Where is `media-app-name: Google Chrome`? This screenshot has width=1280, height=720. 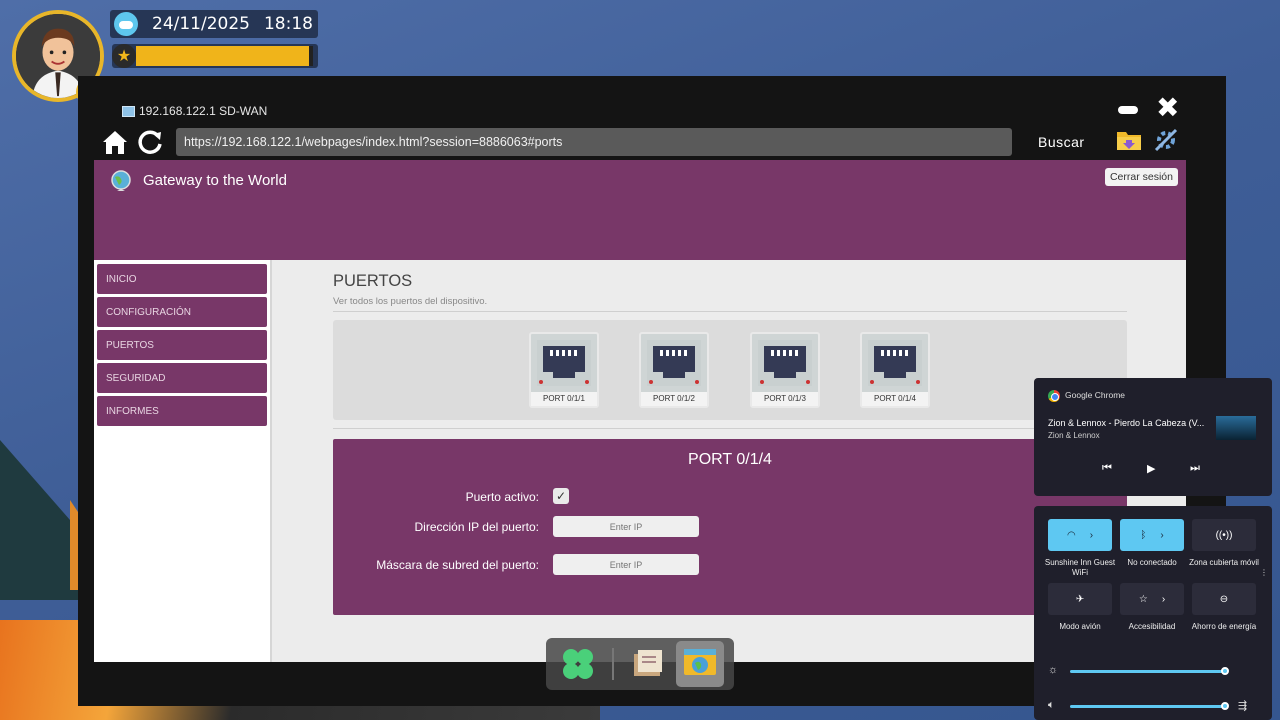 media-app-name: Google Chrome is located at coordinates (1095, 395).